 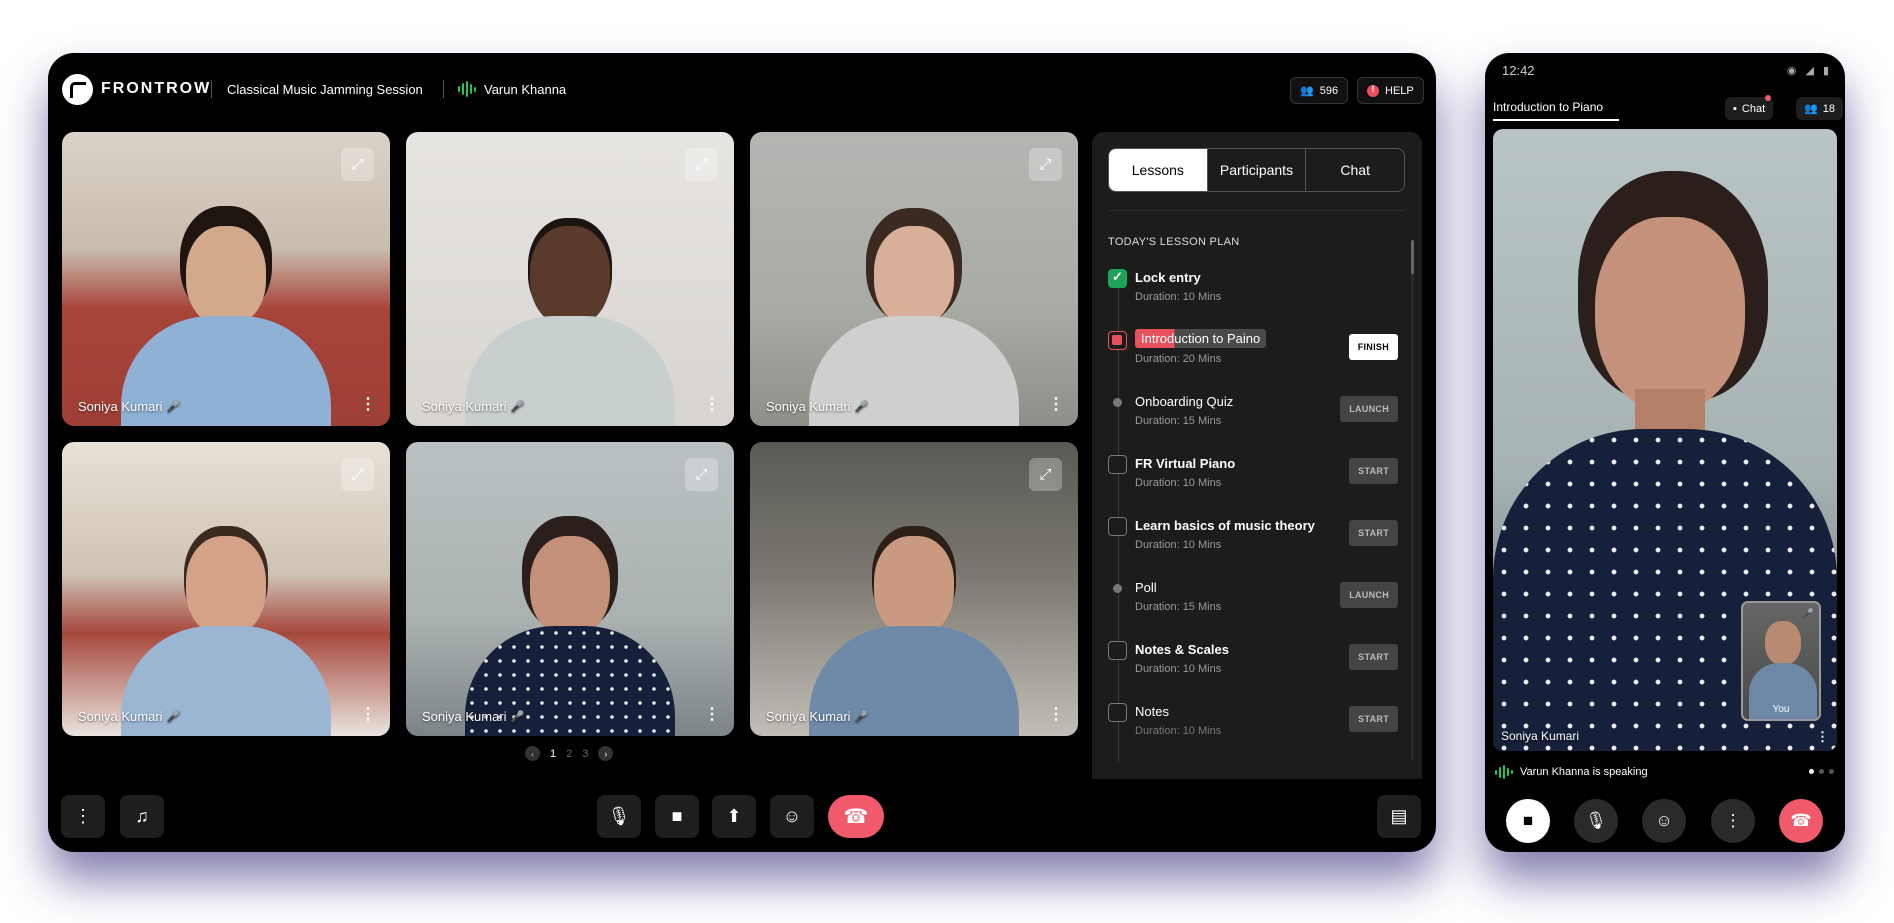 What do you see at coordinates (1178, 359) in the screenshot?
I see `lesson-duration: Duration: 20 Mins` at bounding box center [1178, 359].